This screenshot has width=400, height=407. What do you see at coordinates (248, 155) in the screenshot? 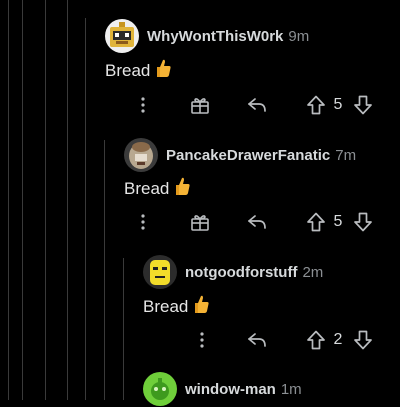
I see `comment-author: PancakeDrawerFanatic` at bounding box center [248, 155].